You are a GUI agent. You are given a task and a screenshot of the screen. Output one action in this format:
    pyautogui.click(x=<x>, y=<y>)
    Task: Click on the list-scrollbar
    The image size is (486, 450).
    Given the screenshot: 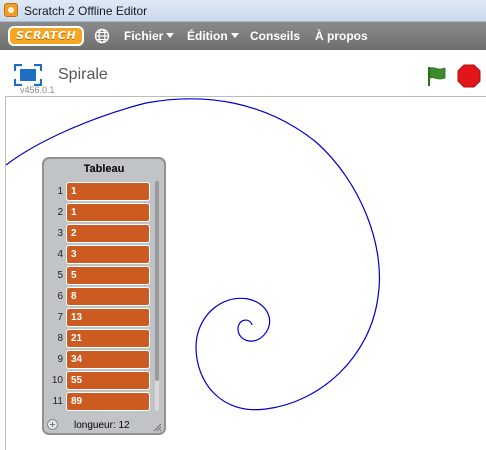 What is the action you would take?
    pyautogui.click(x=157, y=296)
    